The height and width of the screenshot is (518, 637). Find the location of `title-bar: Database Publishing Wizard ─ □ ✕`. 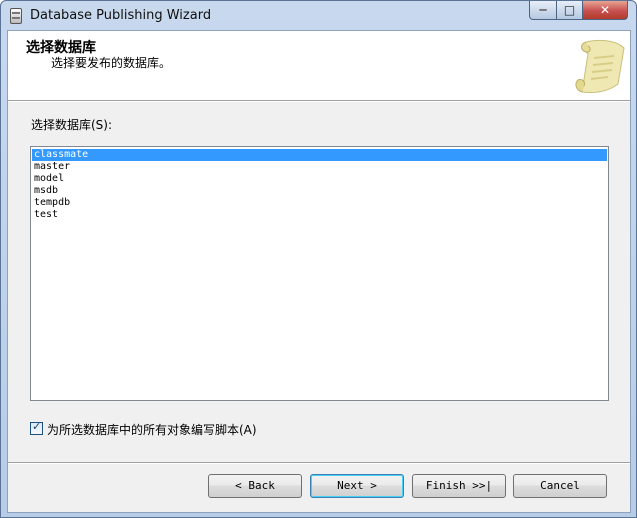

title-bar: Database Publishing Wizard ─ □ ✕ is located at coordinates (318, 15).